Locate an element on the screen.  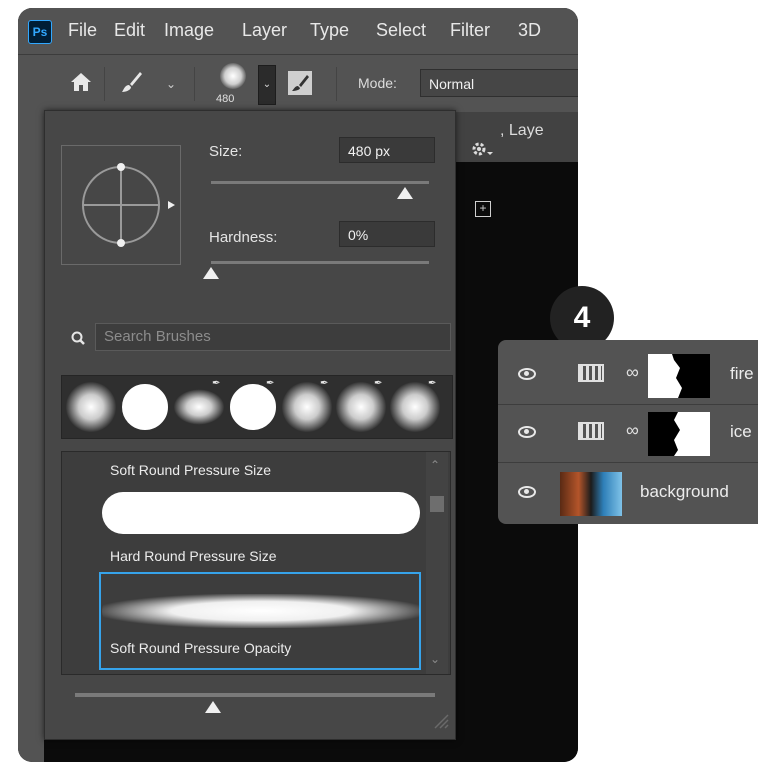
search-icon is located at coordinates (78, 338).